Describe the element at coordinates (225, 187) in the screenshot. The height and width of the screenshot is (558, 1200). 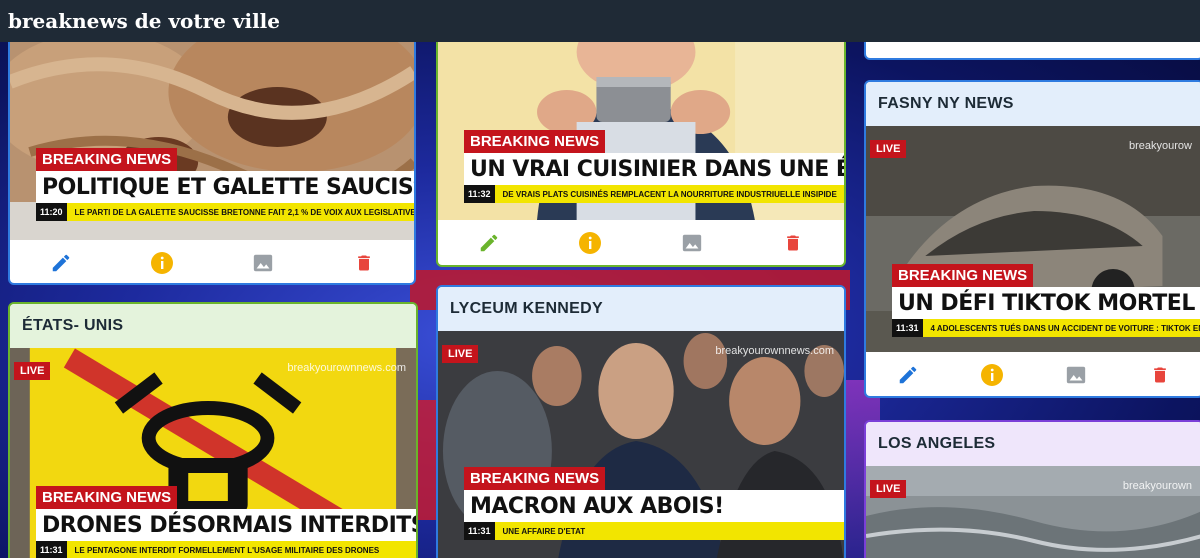
I see `headline: POLITIQUE ET GALETTE SAUCISSE` at that location.